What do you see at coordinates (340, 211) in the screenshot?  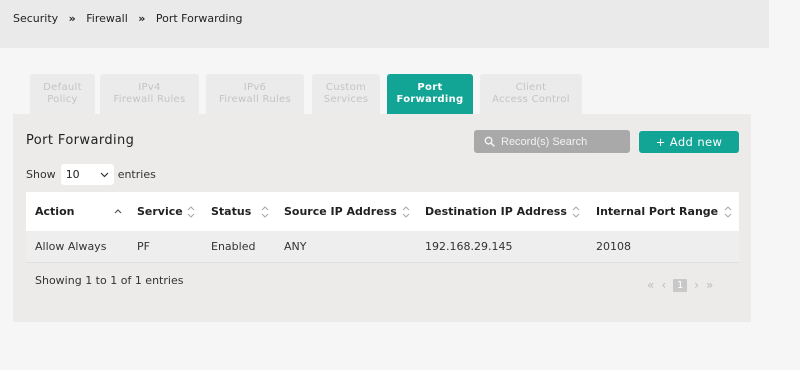 I see `column-header-source-ip: Source IP Address` at bounding box center [340, 211].